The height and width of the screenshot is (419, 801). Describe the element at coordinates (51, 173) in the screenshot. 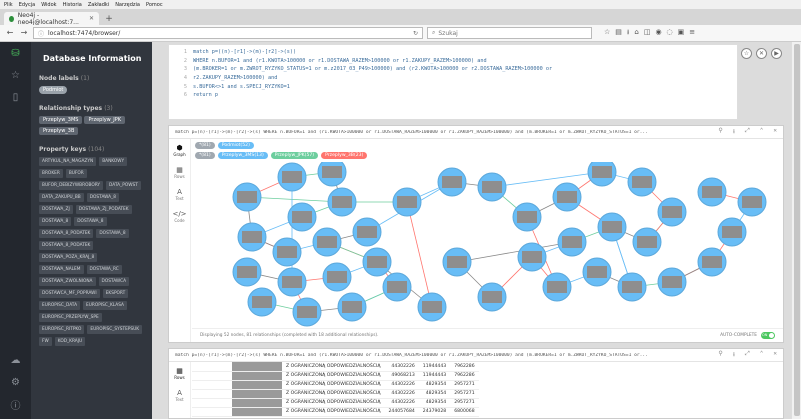

I see `property-key-chip: BROKER` at that location.